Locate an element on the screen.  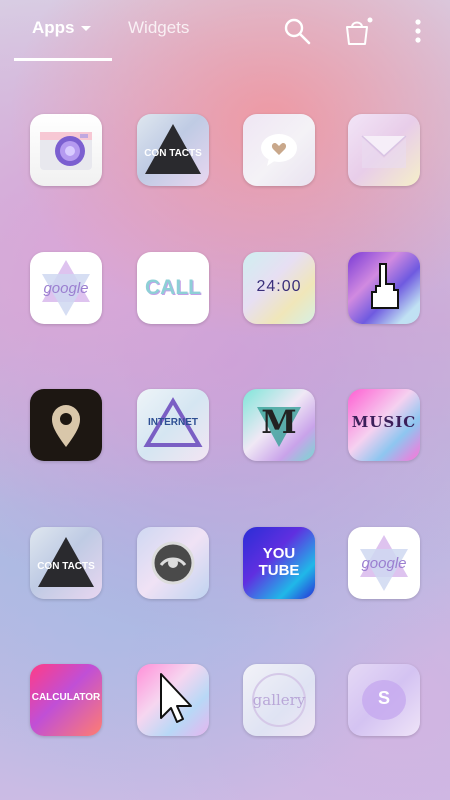
app-clock: 24:00 is located at coordinates (279, 288).